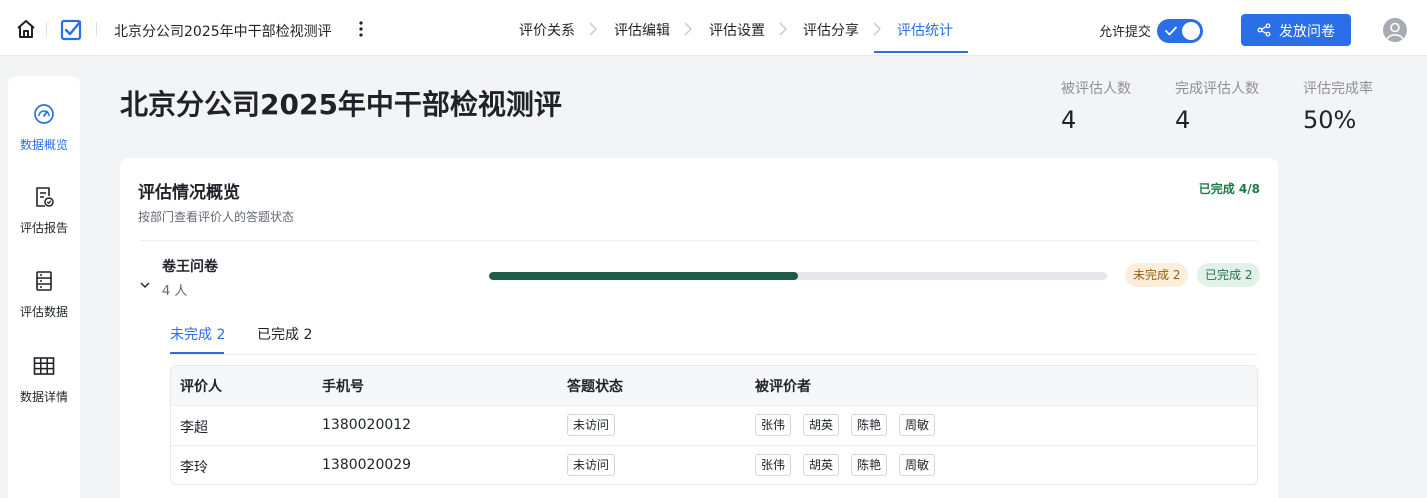 Image resolution: width=1427 pixels, height=498 pixels. Describe the element at coordinates (831, 30) in the screenshot. I see `step-evaluation-share: 评估分享` at that location.